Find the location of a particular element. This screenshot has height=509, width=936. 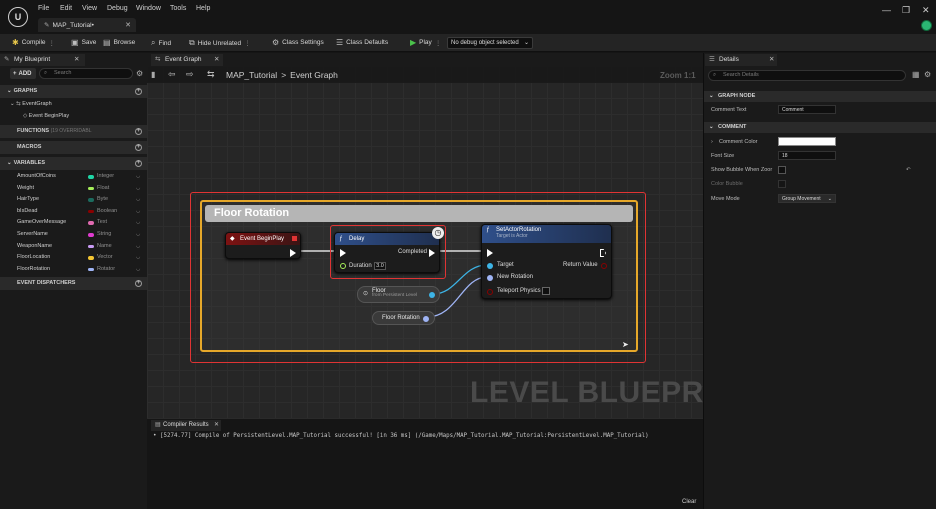

variable-row: ServerName String ◡ is located at coordinates (73, 235).